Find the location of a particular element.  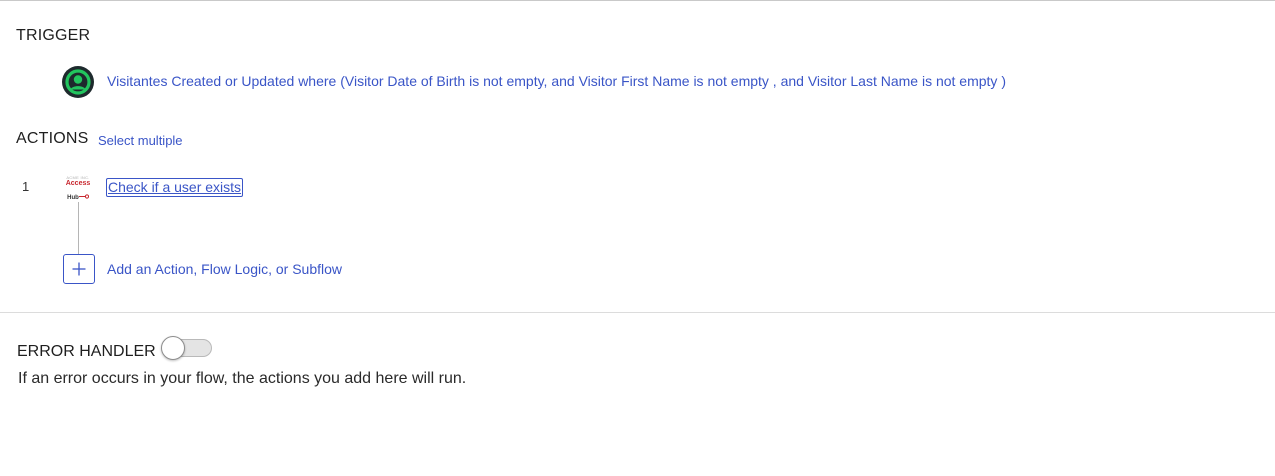

action-step-number: 1 is located at coordinates (26, 186).